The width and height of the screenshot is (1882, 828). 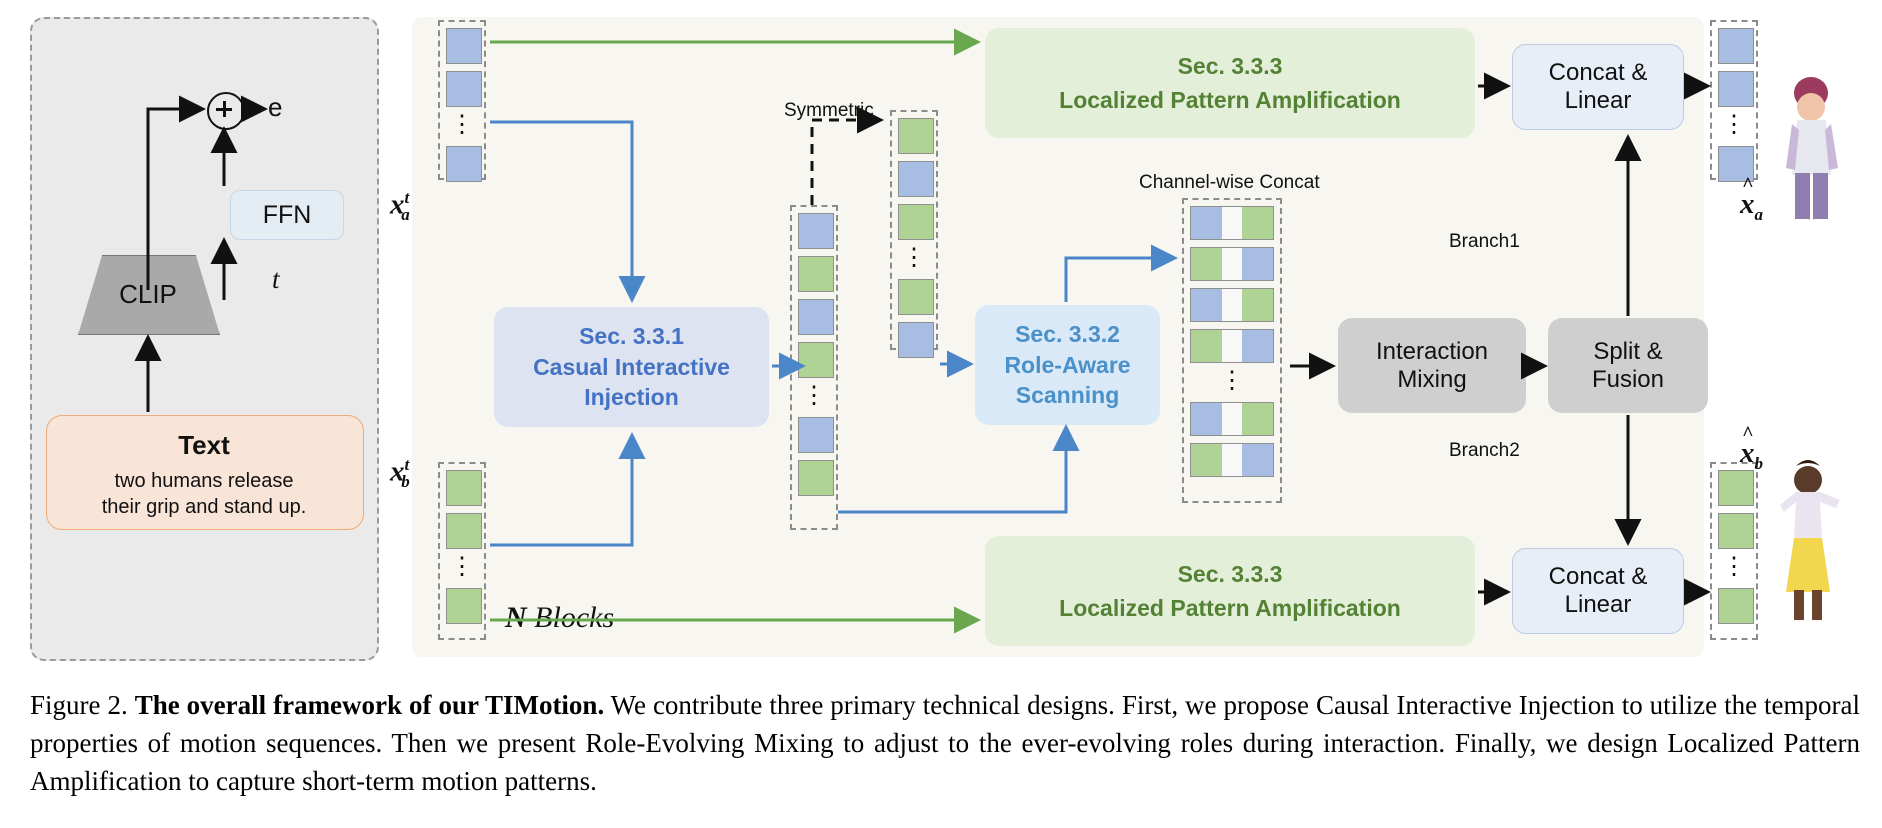 I want to click on interaction-mixing-line-2: Mixing, so click(x=1432, y=379).